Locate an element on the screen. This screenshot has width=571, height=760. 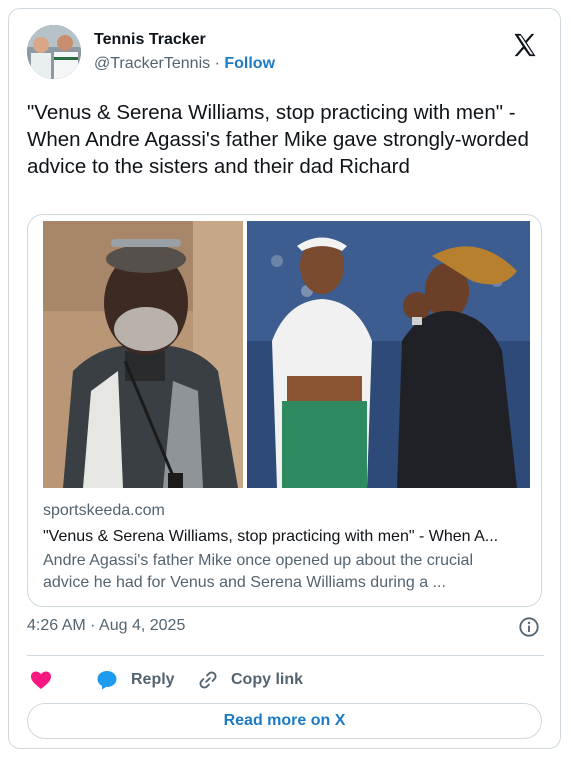
info-icon is located at coordinates (529, 627).